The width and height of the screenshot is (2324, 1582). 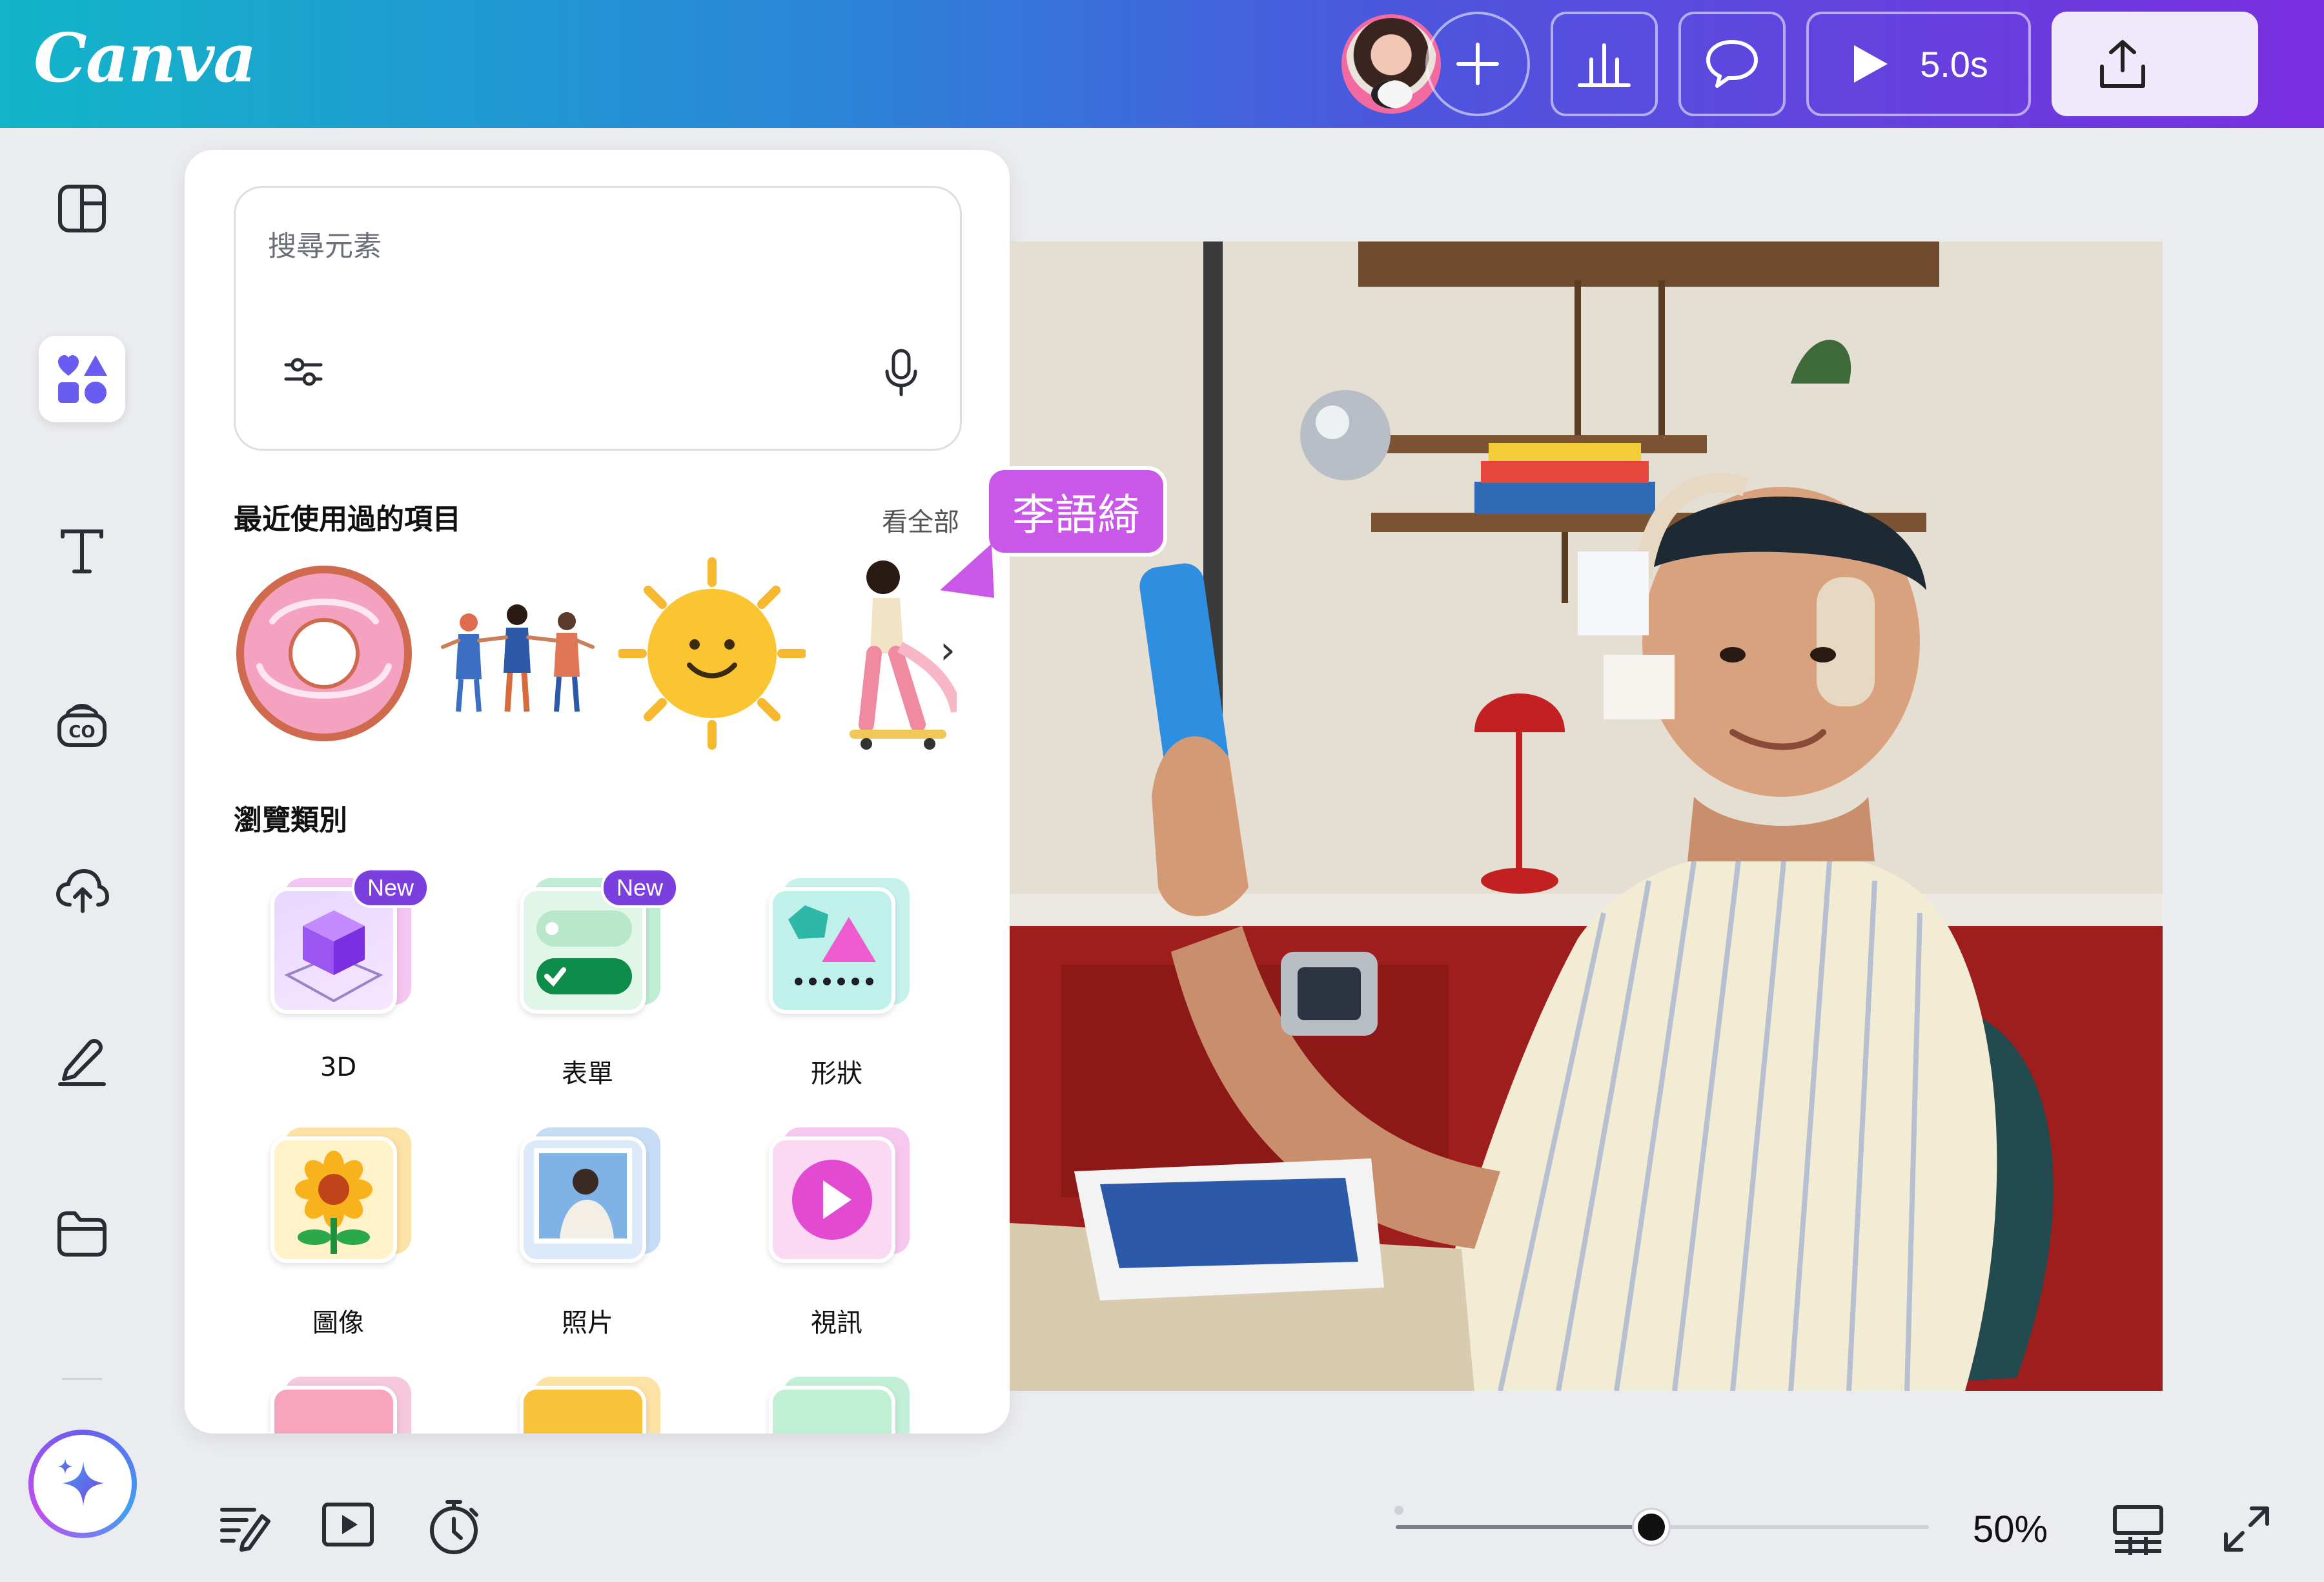 I want to click on zoom-slider-thumb, so click(x=1651, y=1527).